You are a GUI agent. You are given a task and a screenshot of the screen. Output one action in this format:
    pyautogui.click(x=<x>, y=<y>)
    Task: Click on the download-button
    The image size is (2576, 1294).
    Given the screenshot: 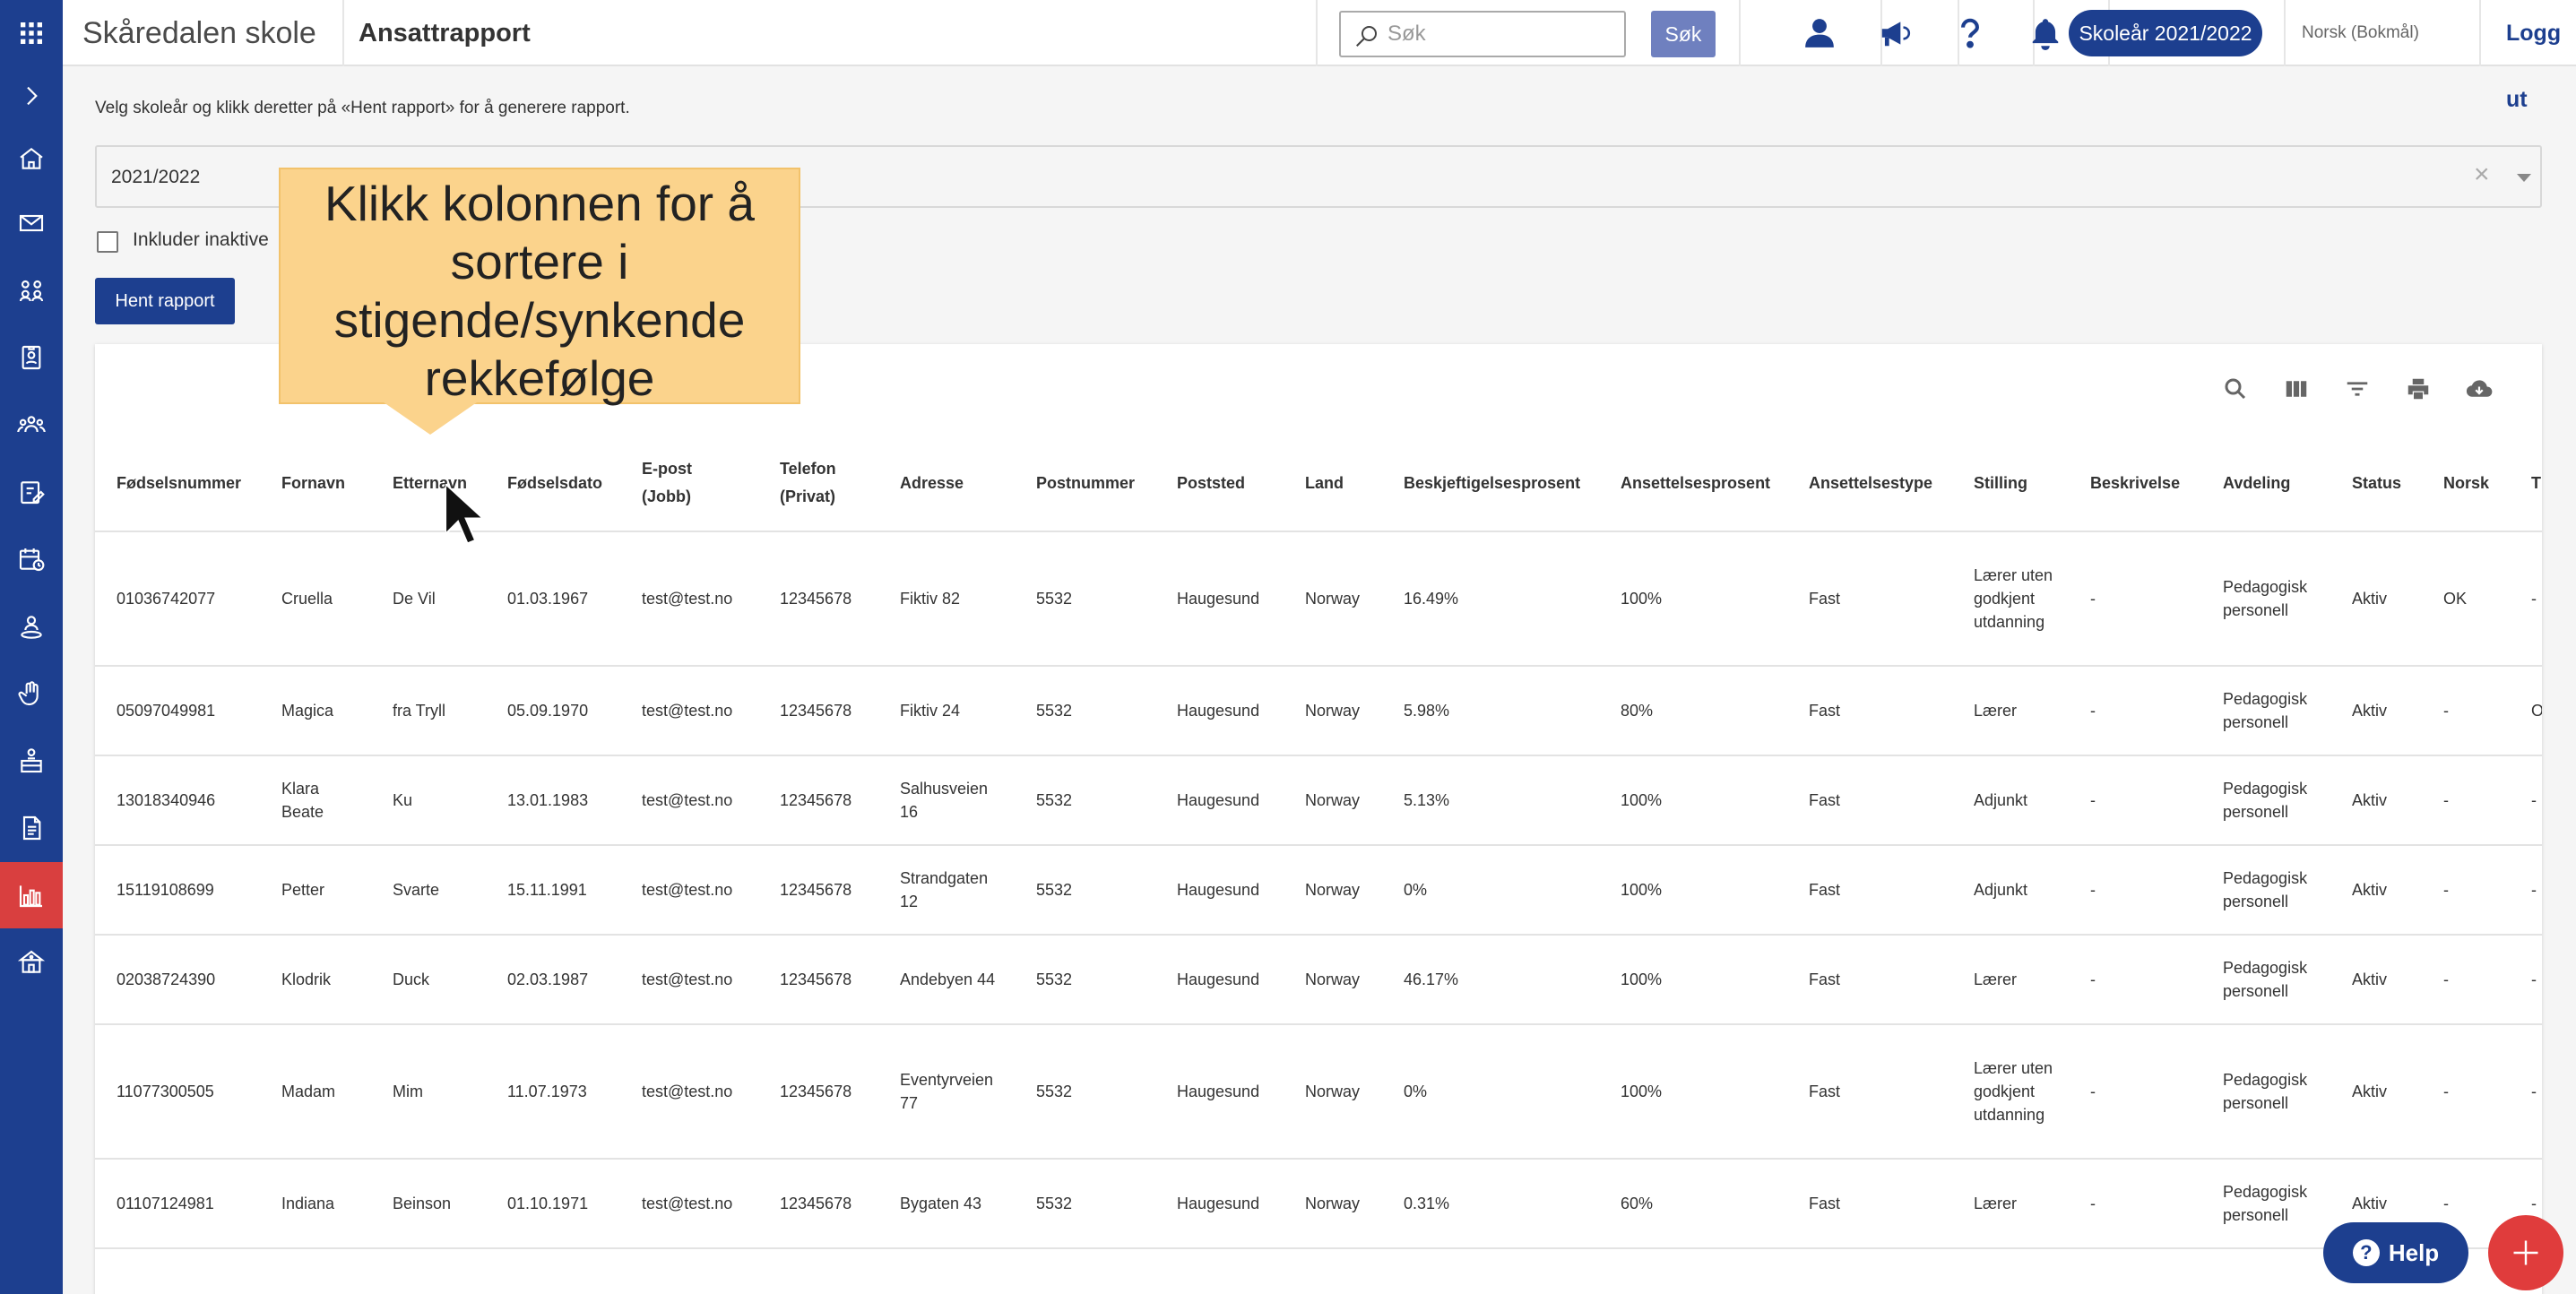 What is the action you would take?
    pyautogui.click(x=2479, y=389)
    